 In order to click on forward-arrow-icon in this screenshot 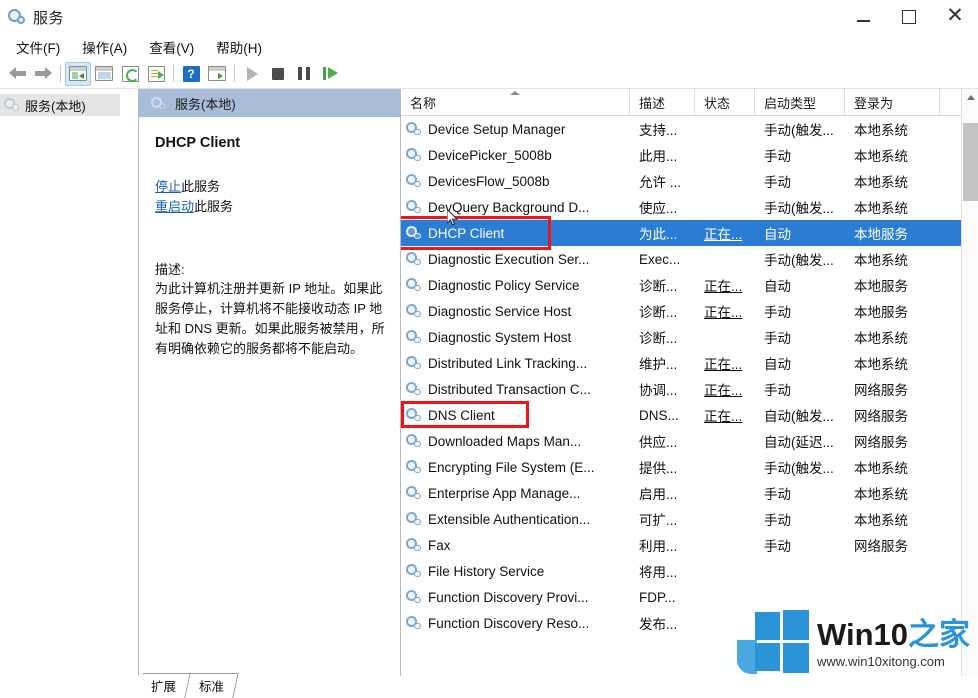, I will do `click(43, 74)`.